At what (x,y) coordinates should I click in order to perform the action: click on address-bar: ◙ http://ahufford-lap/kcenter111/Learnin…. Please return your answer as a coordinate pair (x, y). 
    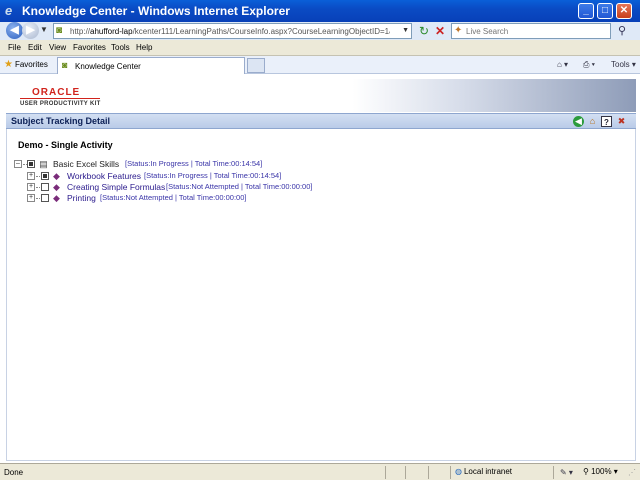
    Looking at the image, I should click on (232, 31).